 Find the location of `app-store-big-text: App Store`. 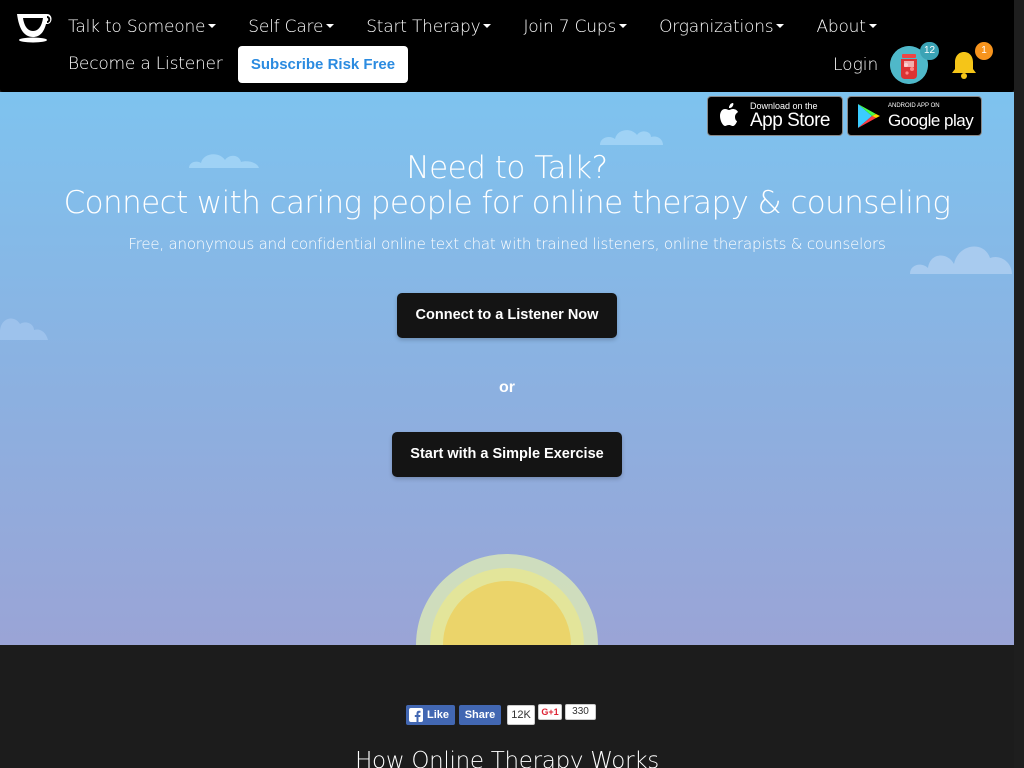

app-store-big-text: App Store is located at coordinates (790, 120).